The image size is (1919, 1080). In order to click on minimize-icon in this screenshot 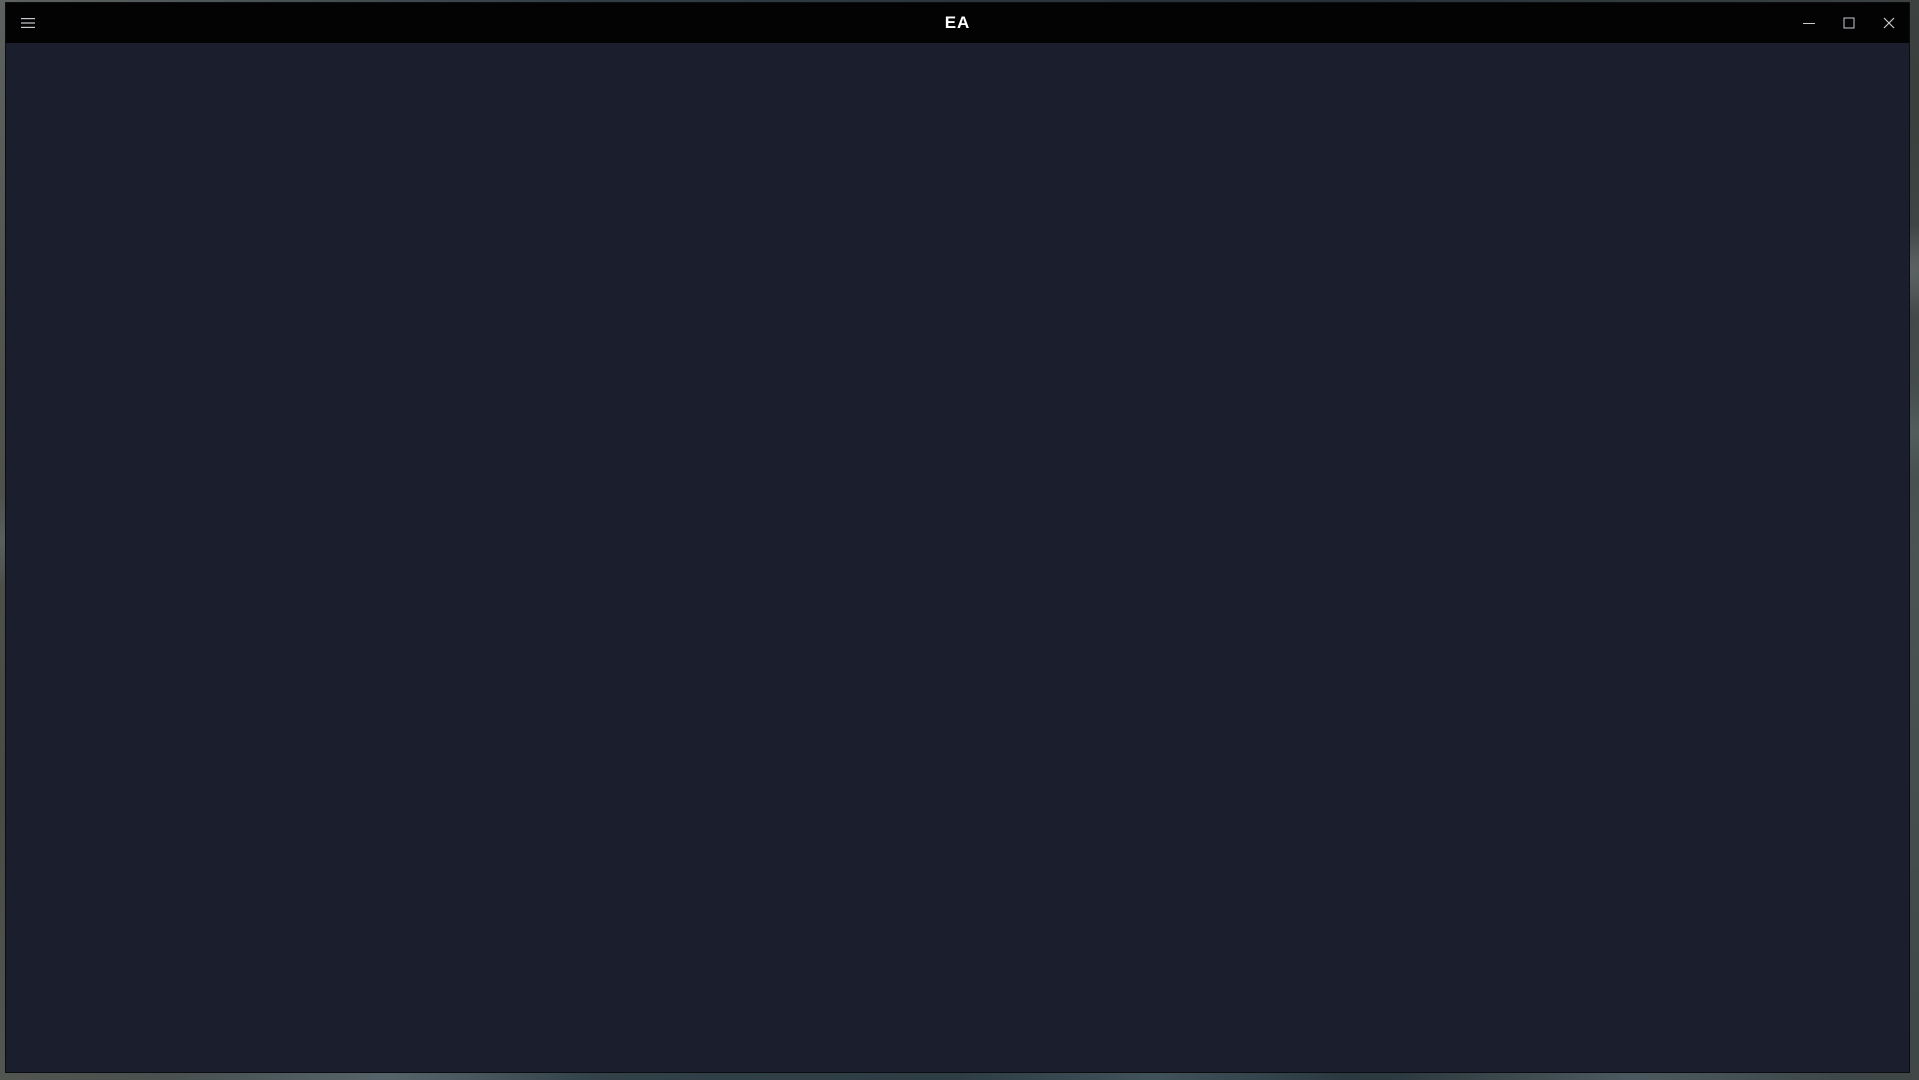, I will do `click(1809, 23)`.